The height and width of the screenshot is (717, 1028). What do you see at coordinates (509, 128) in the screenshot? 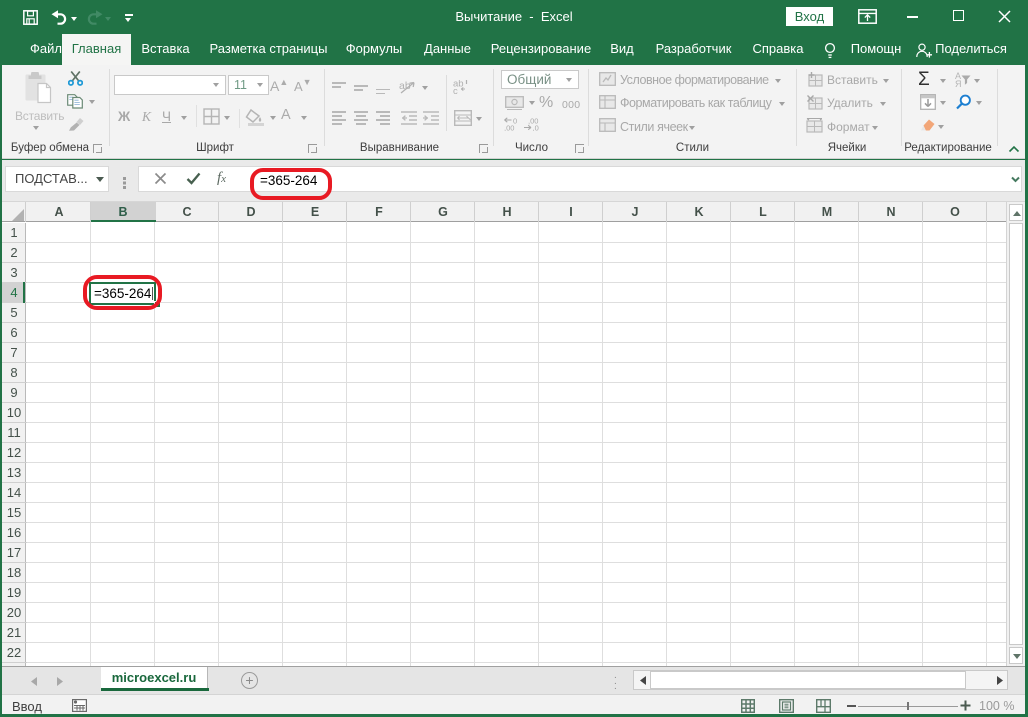
I see `svg-text: ,00` at bounding box center [509, 128].